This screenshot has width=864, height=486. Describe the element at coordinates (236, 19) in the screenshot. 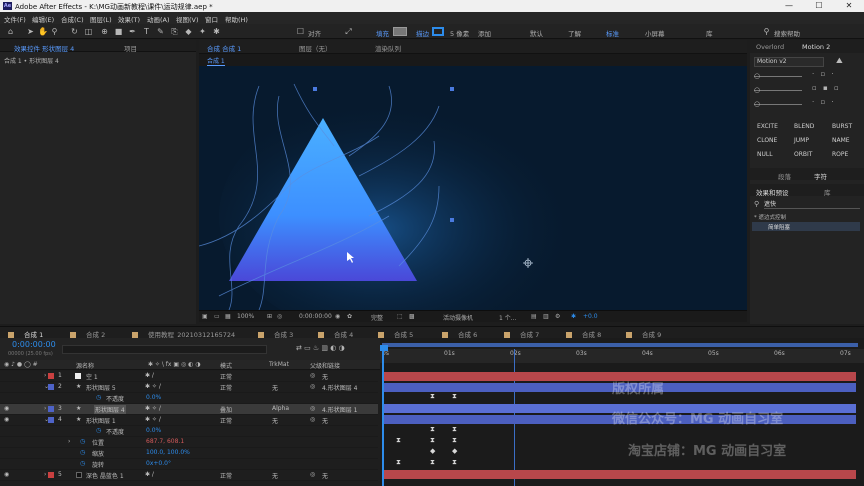

I see `menu-help: 帮助(H)` at that location.